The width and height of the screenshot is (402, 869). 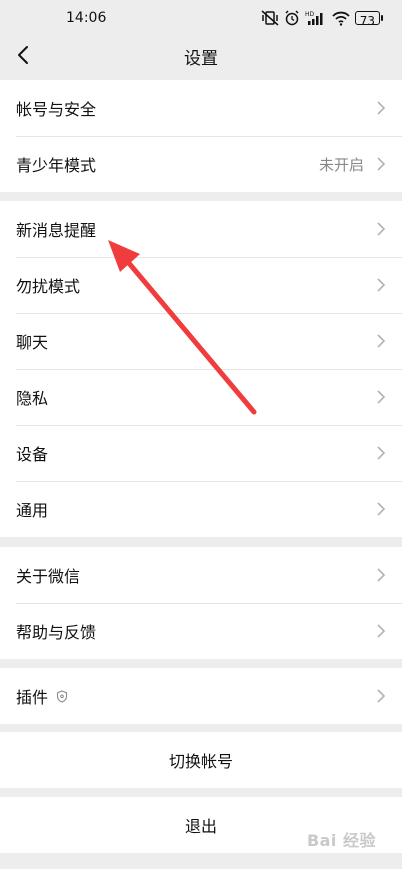 I want to click on settings-item-label: 帐号与安全, so click(x=56, y=109).